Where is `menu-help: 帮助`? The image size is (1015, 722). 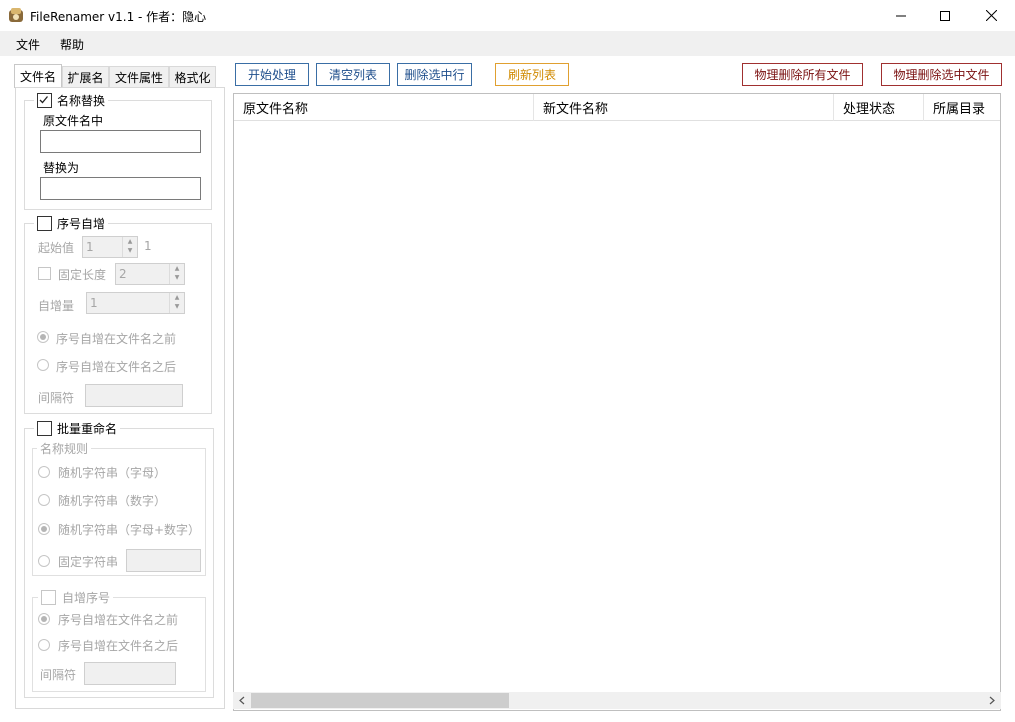 menu-help: 帮助 is located at coordinates (72, 44).